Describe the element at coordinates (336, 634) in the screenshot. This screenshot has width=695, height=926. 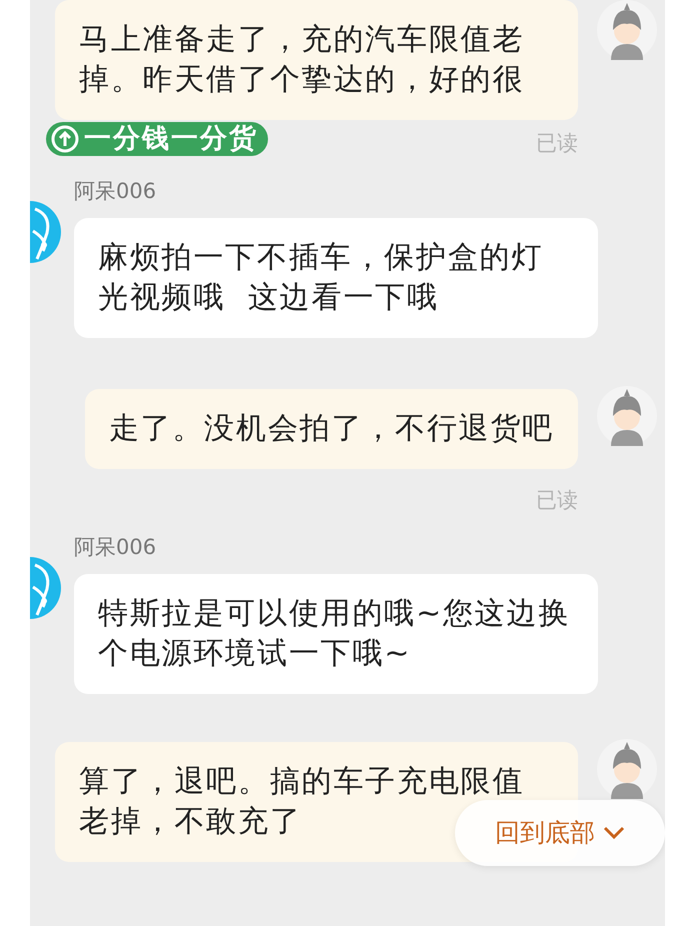
I see `message-bubble: 特斯拉是可以使用的哦~您这边换个电源环境试一下哦~` at that location.